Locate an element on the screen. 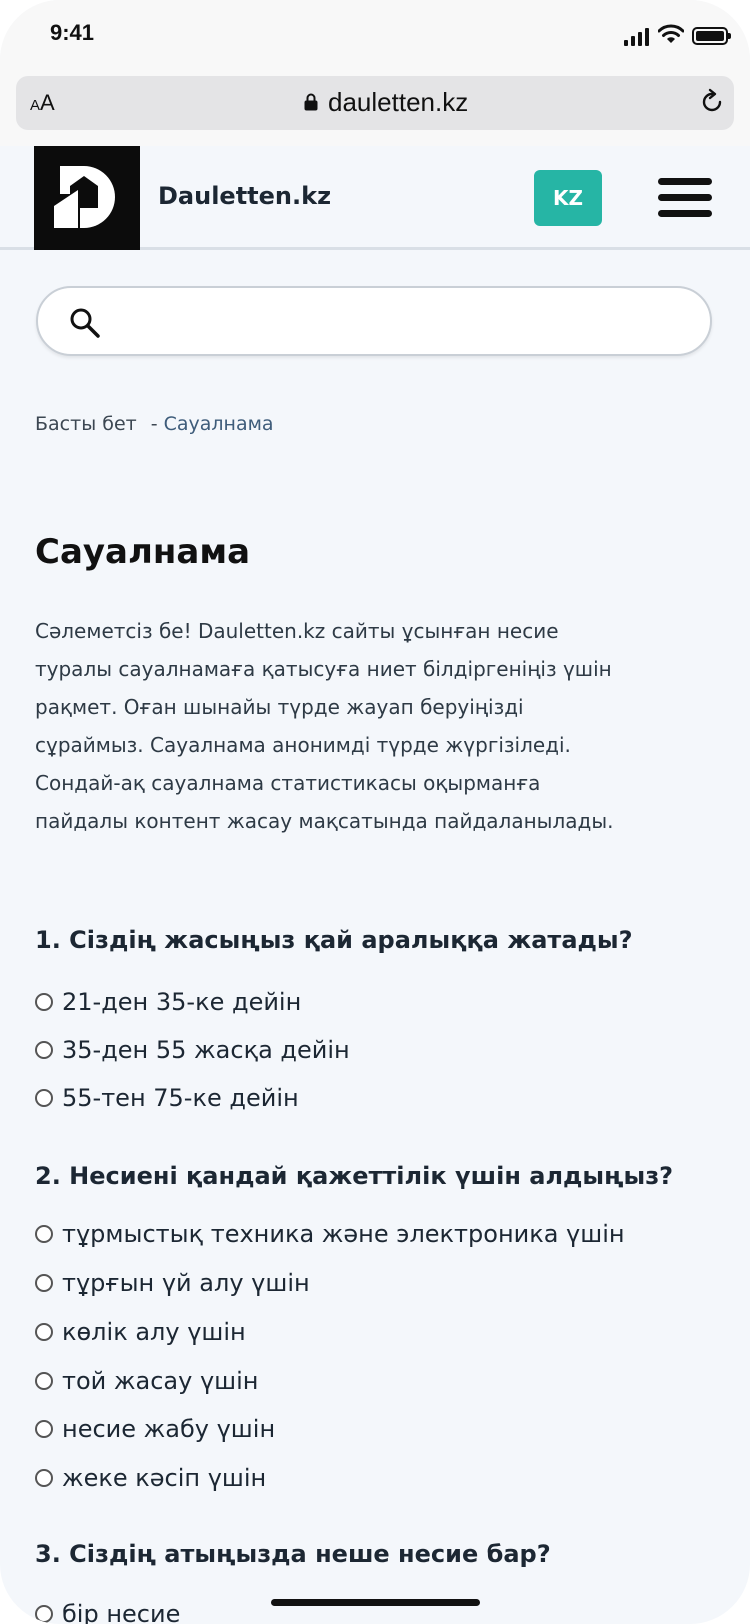 The image size is (750, 1624). option-label: 55-тен 75-ке дейін is located at coordinates (180, 1098).